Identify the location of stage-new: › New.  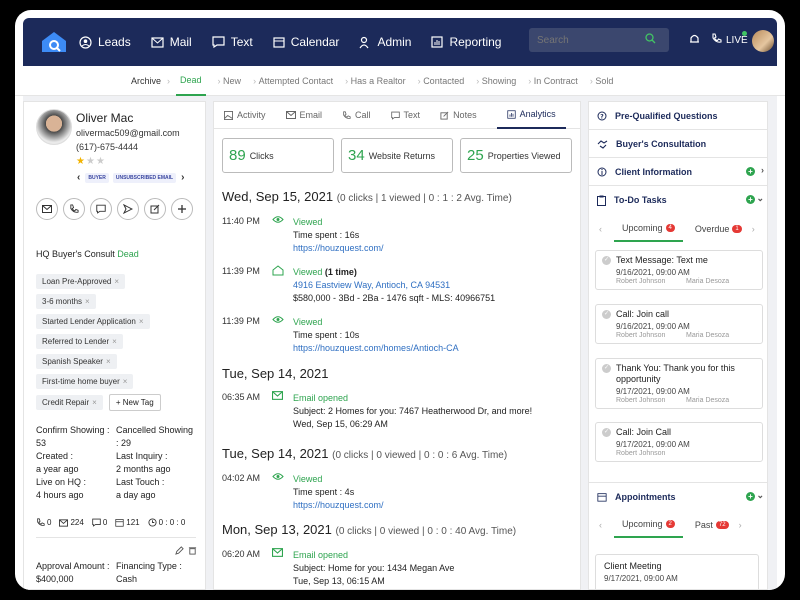
(227, 81).